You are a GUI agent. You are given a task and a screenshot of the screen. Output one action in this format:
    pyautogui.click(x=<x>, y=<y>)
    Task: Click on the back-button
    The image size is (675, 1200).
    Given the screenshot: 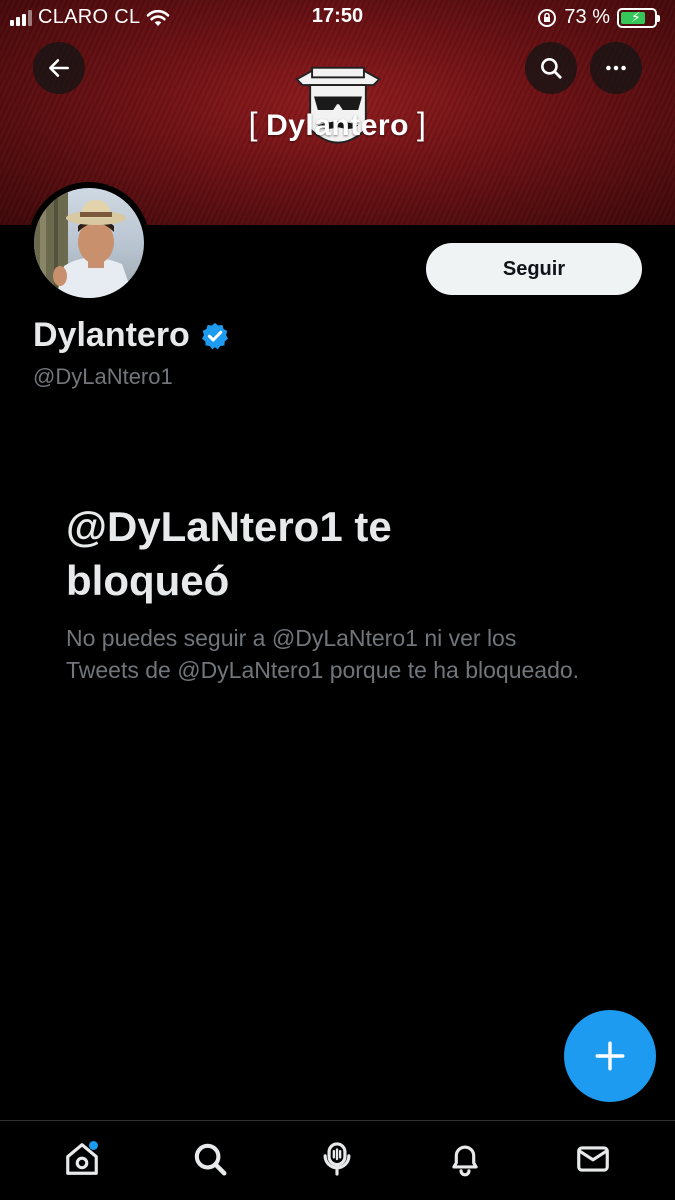 What is the action you would take?
    pyautogui.click(x=59, y=68)
    